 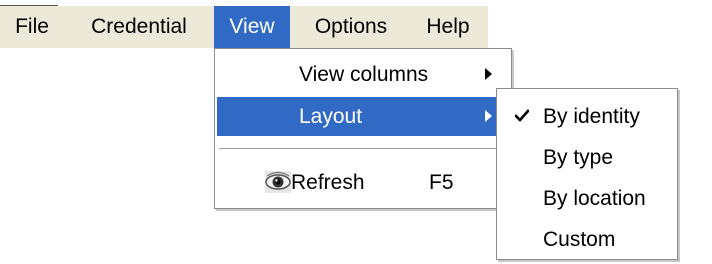 What do you see at coordinates (579, 239) in the screenshot?
I see `custom-label: Custom` at bounding box center [579, 239].